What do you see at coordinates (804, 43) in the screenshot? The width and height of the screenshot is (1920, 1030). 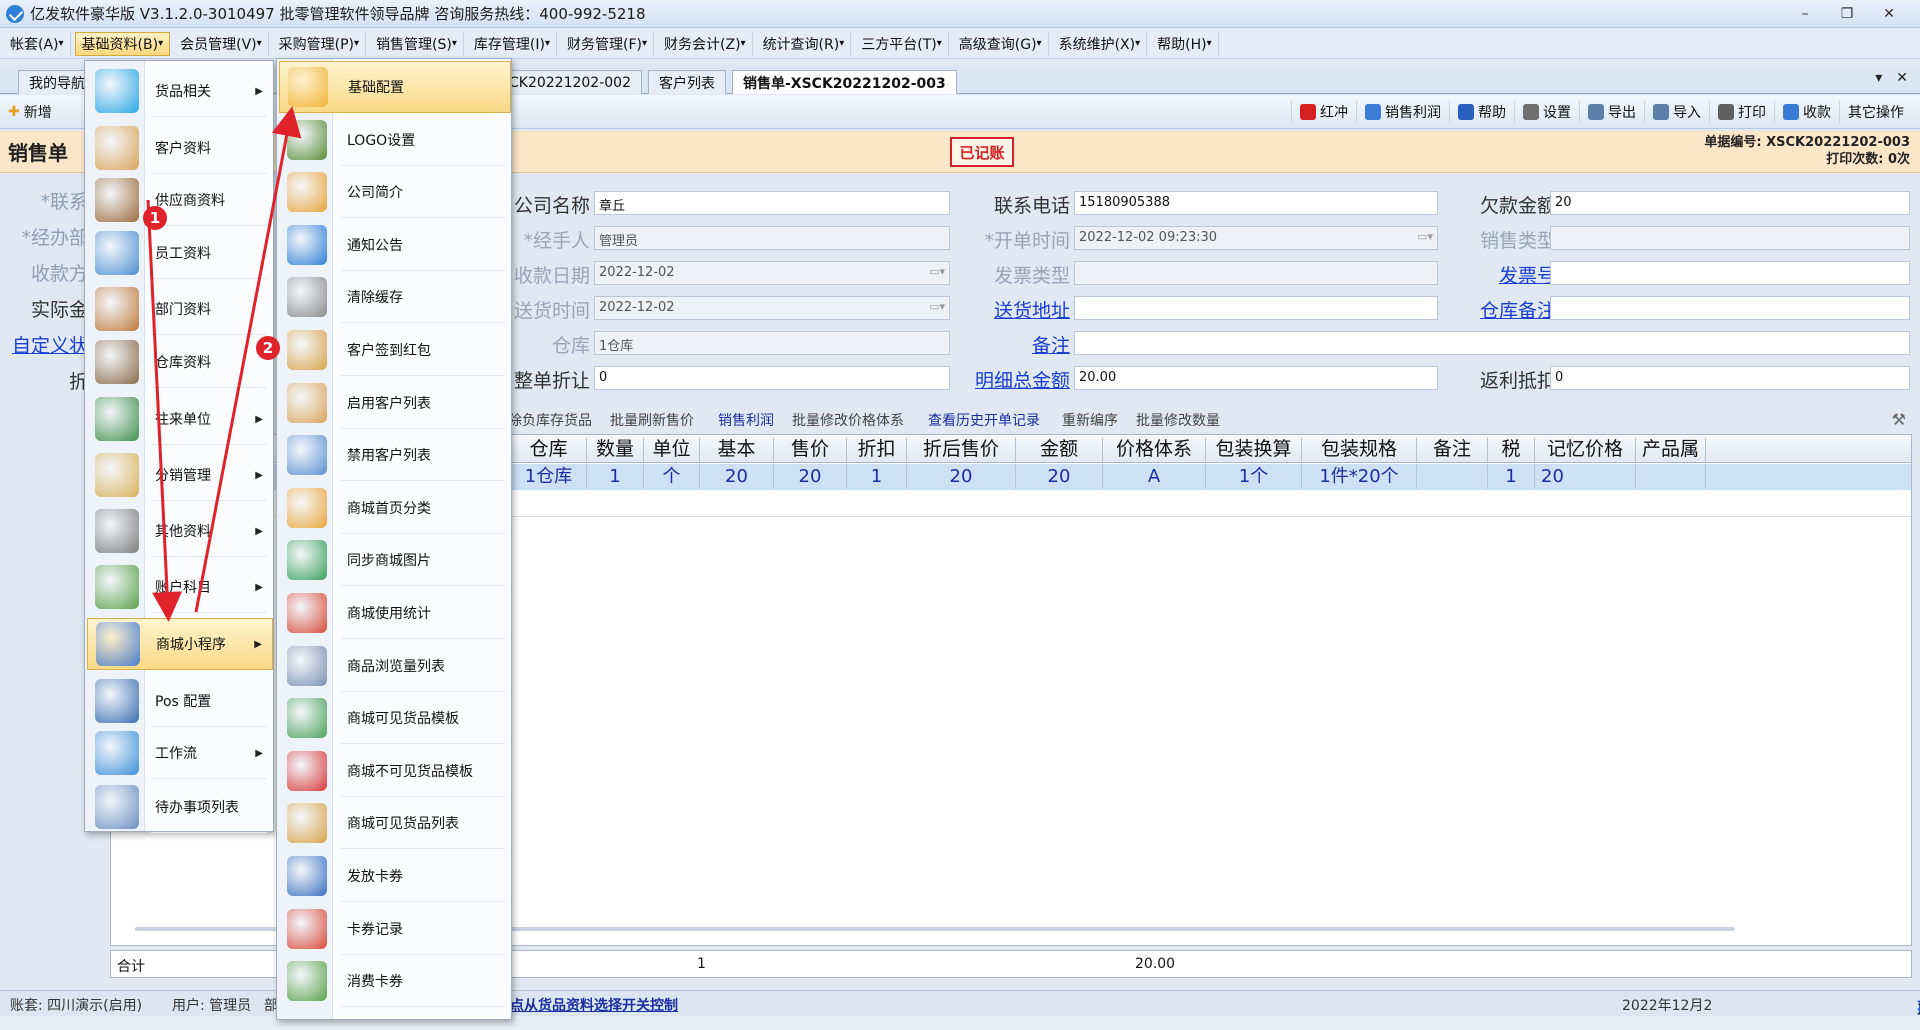 I see `menu-item-8: 统计查询(R)` at bounding box center [804, 43].